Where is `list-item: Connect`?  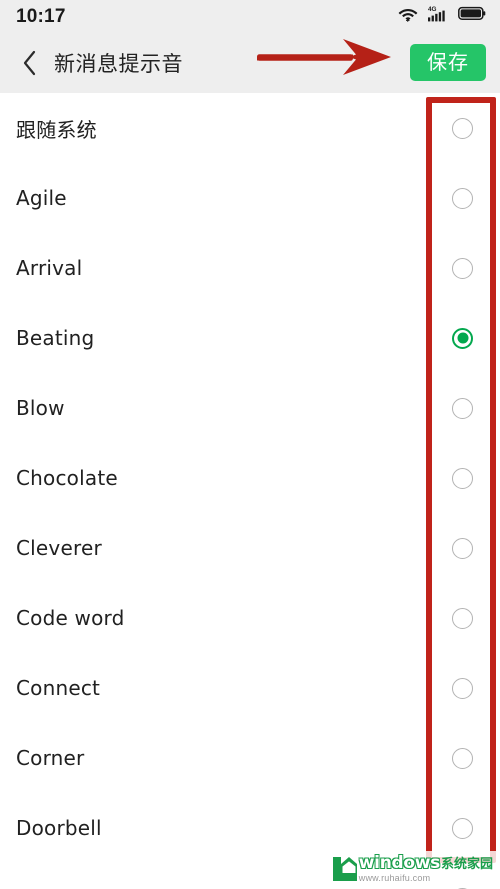
list-item: Connect is located at coordinates (250, 688).